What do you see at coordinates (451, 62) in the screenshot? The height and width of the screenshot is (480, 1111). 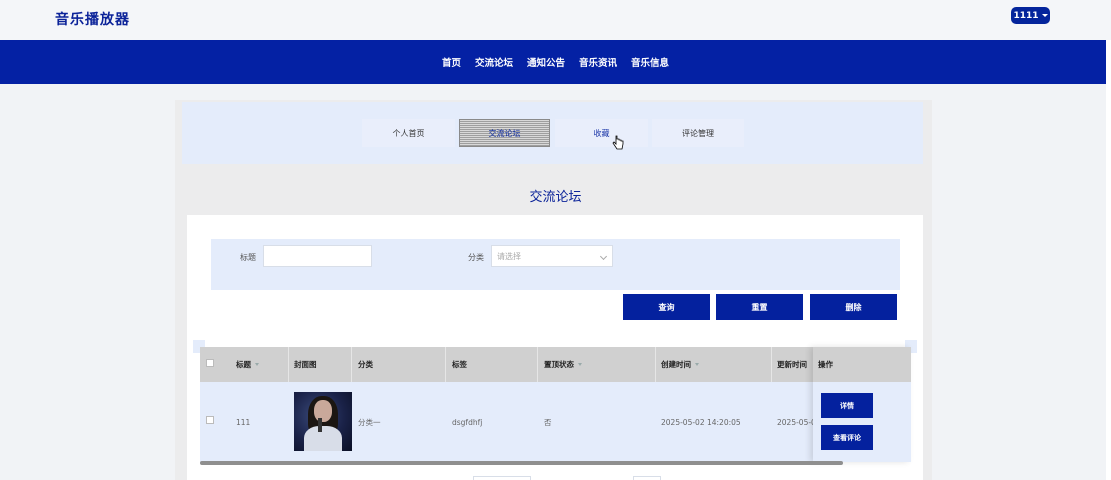 I see `nav-item-home: 首页` at bounding box center [451, 62].